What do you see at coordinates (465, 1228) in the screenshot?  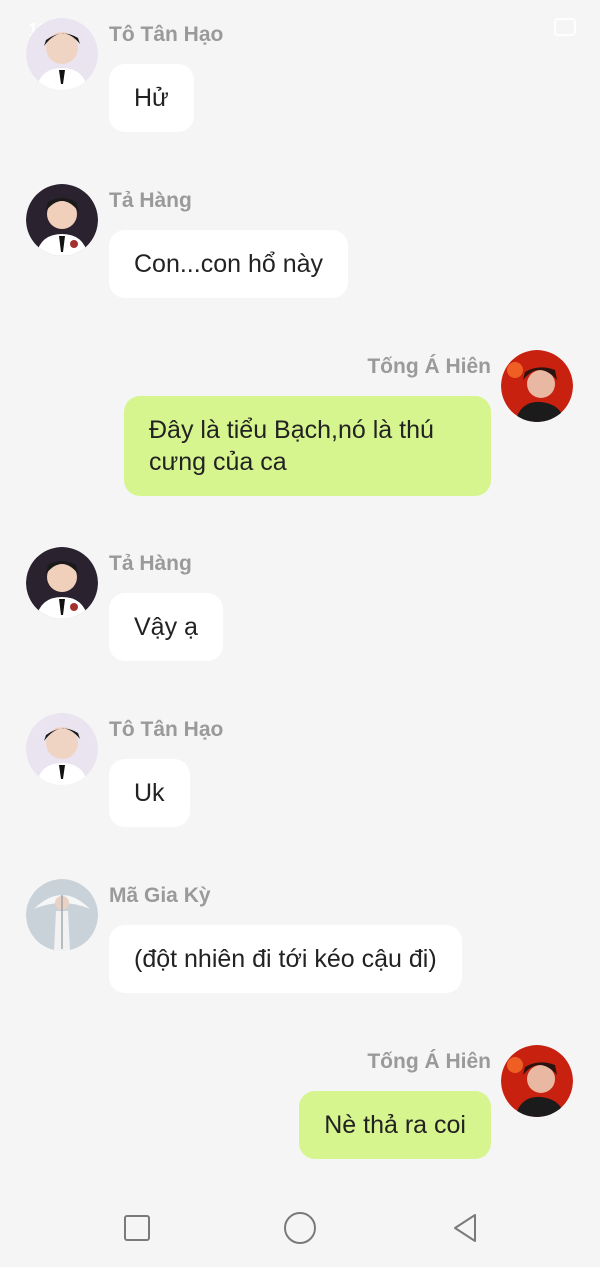 I see `back-icon` at bounding box center [465, 1228].